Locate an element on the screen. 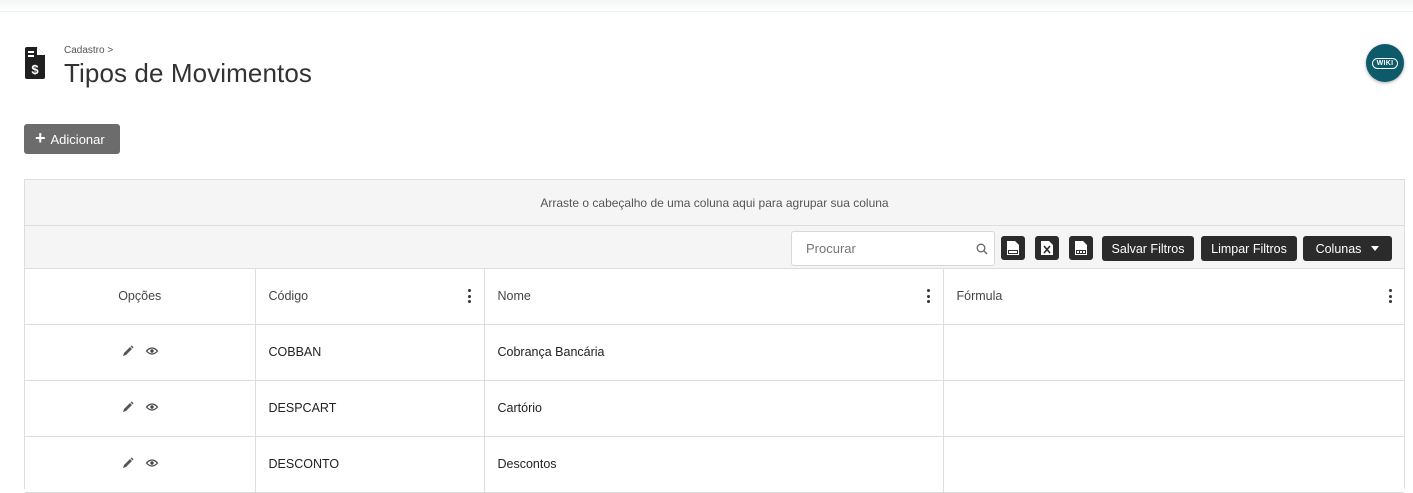 The width and height of the screenshot is (1413, 493). column-header-codigo: Código is located at coordinates (370, 297).